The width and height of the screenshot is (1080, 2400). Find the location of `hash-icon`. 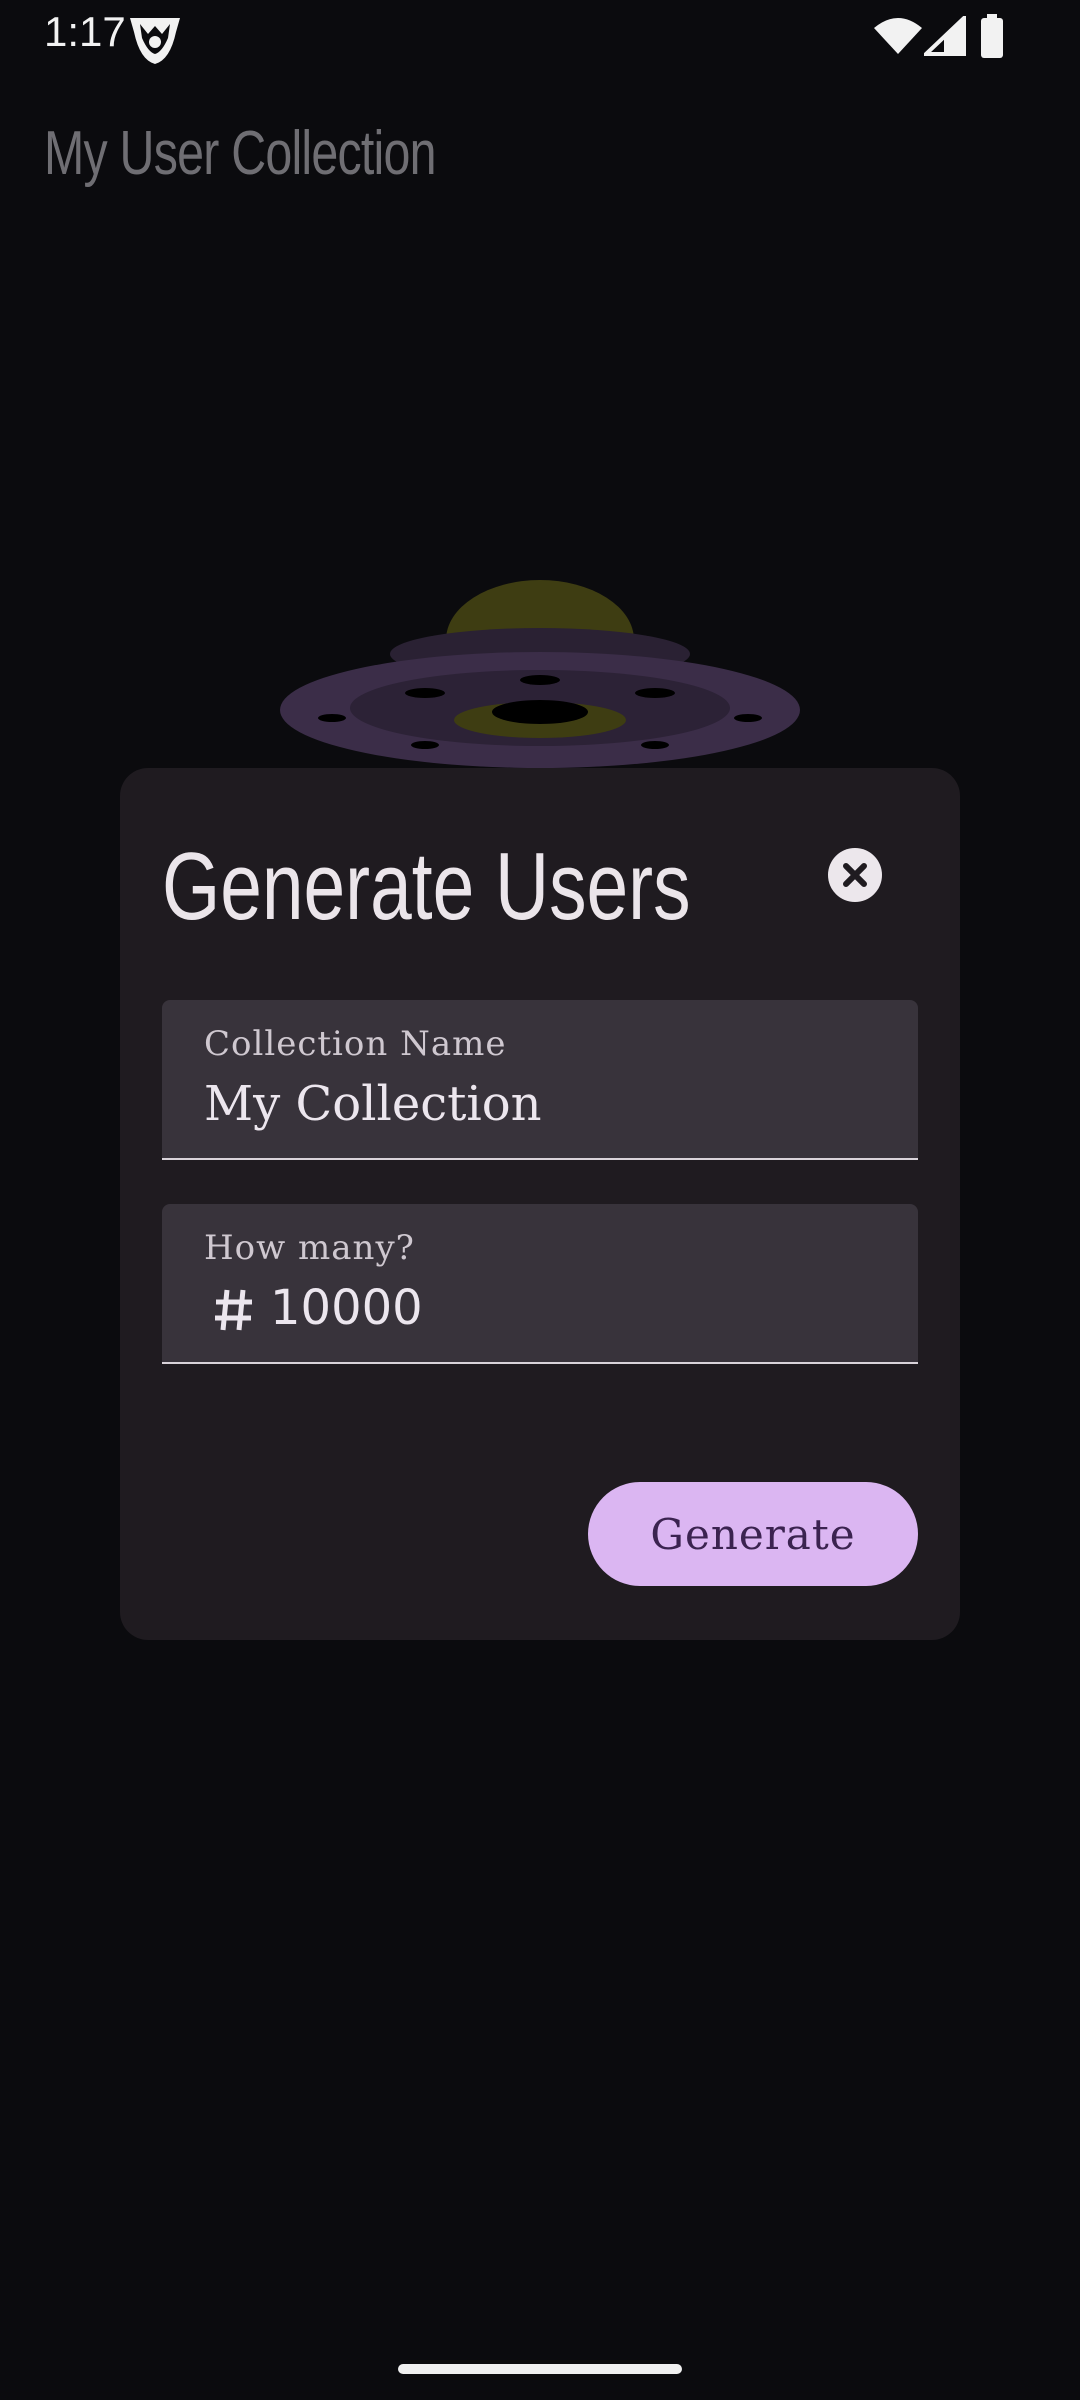

hash-icon is located at coordinates (233, 1310).